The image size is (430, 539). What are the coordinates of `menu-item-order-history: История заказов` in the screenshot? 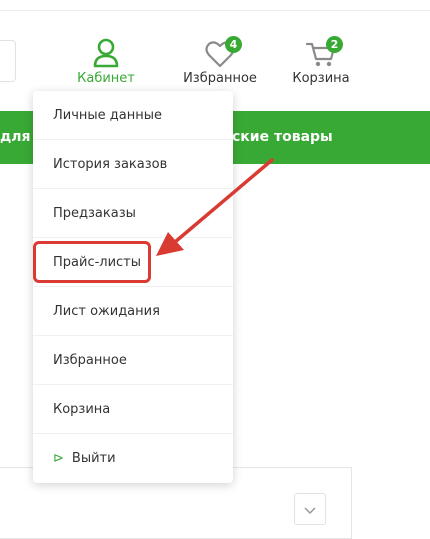 It's located at (133, 164).